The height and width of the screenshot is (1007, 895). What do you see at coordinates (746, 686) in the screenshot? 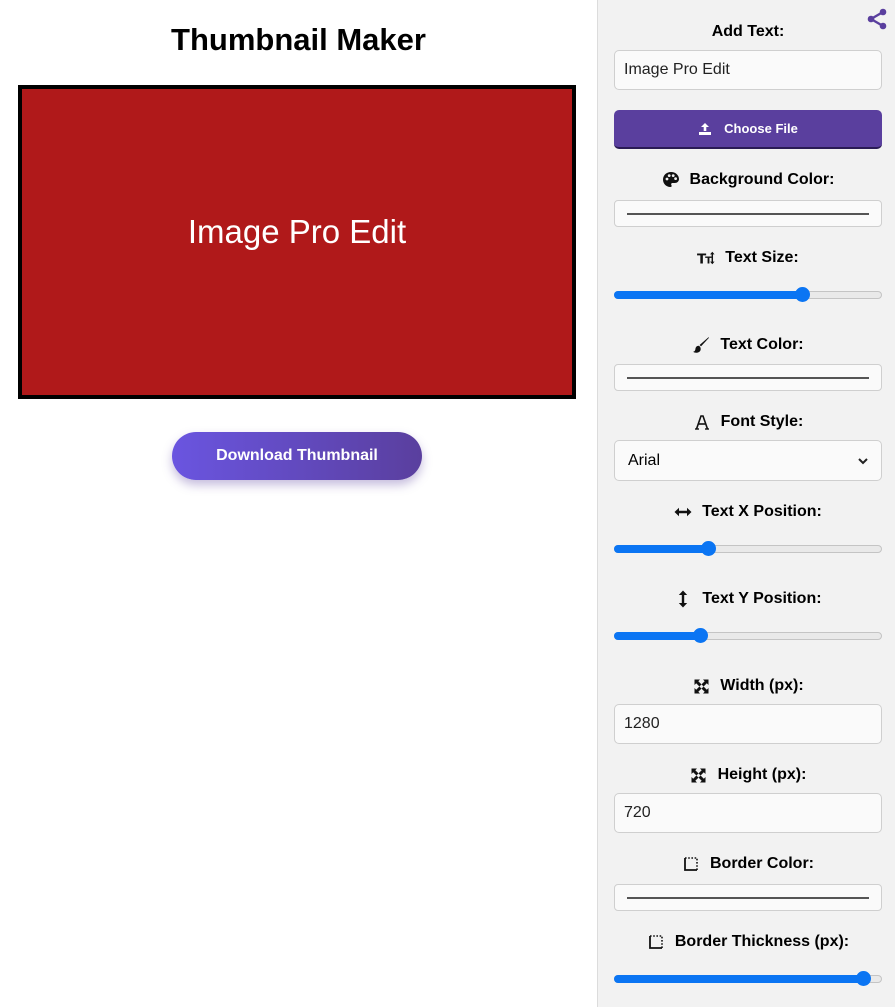
I see `width-label: Width (px):` at bounding box center [746, 686].